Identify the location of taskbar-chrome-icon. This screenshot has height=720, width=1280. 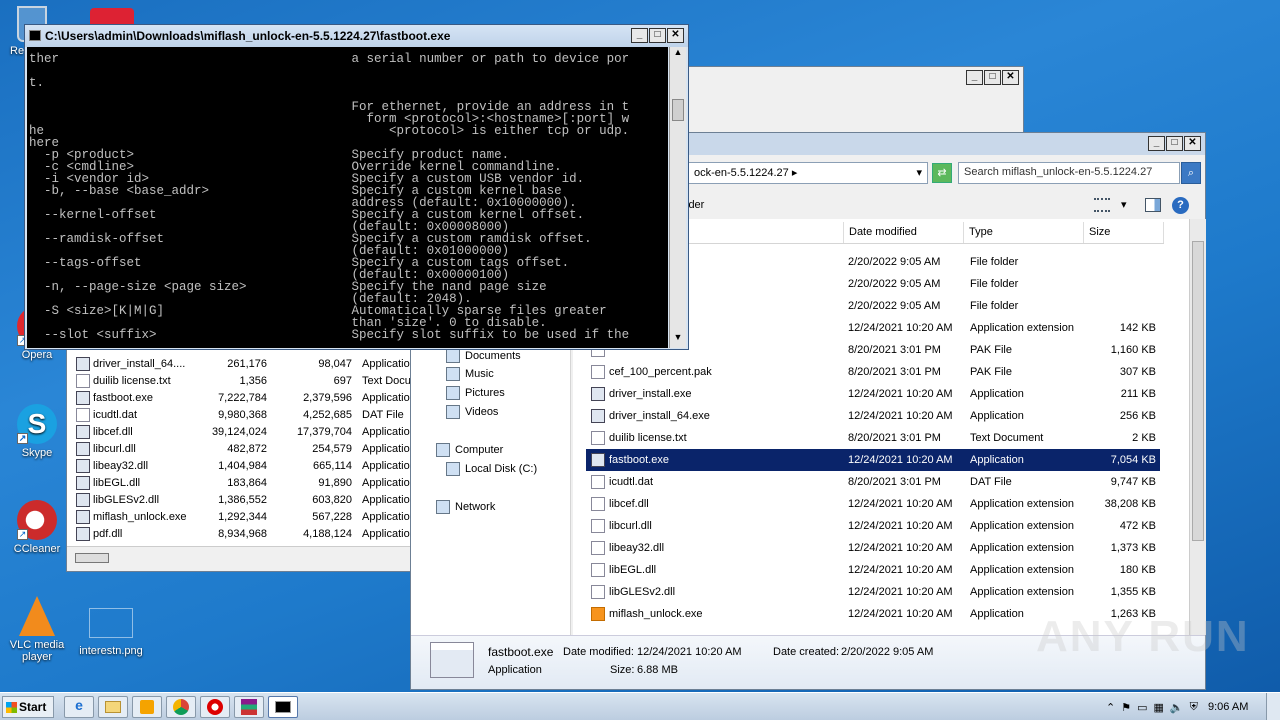
(181, 707).